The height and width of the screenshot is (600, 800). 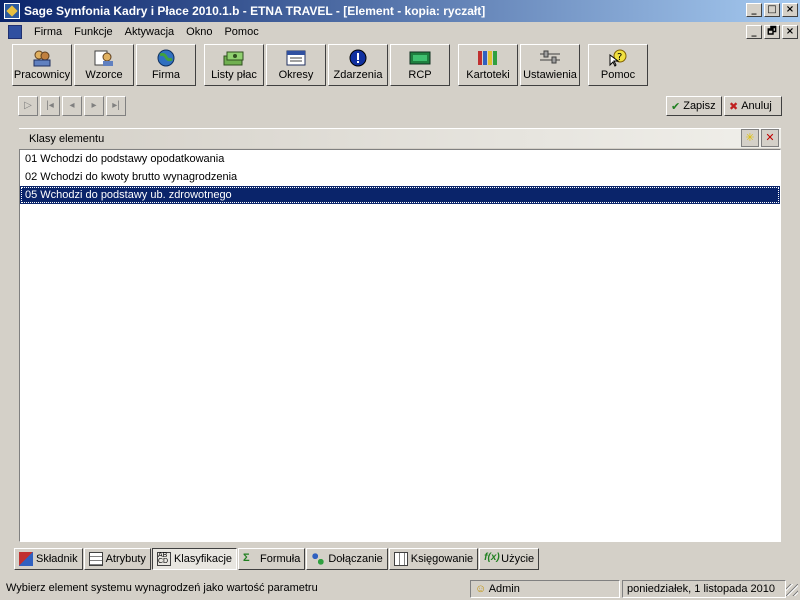 What do you see at coordinates (704, 589) in the screenshot?
I see `status-date: poniedziałek, 1 listopada 2010` at bounding box center [704, 589].